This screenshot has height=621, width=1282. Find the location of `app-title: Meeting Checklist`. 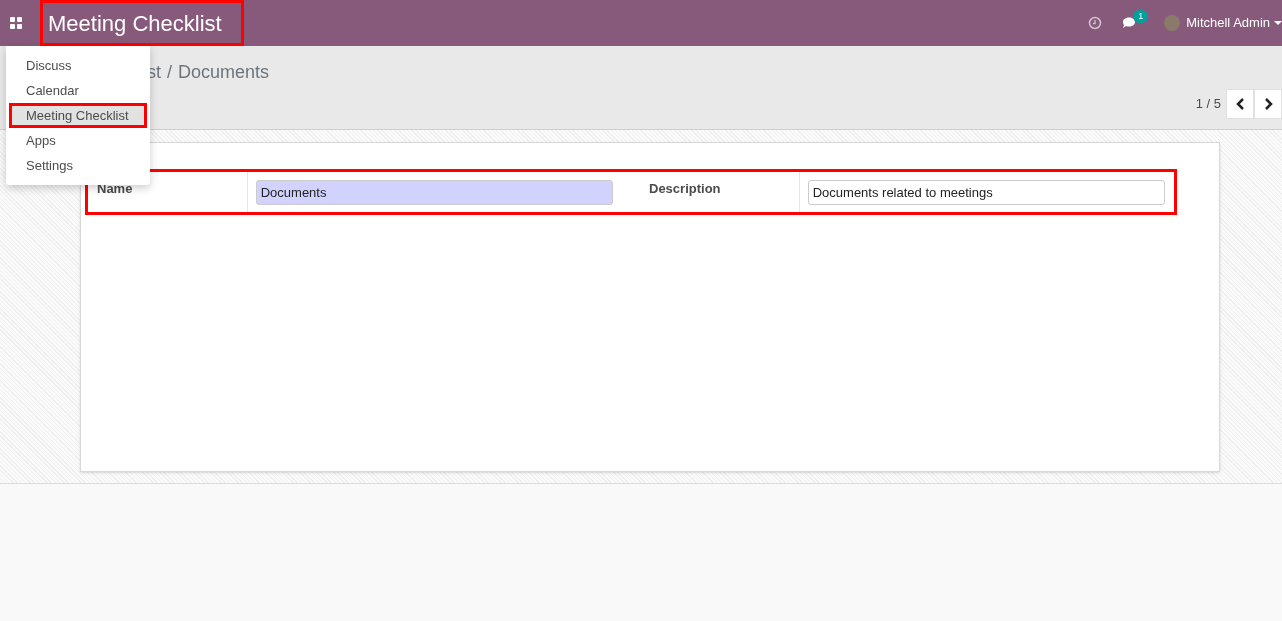

app-title: Meeting Checklist is located at coordinates (142, 23).